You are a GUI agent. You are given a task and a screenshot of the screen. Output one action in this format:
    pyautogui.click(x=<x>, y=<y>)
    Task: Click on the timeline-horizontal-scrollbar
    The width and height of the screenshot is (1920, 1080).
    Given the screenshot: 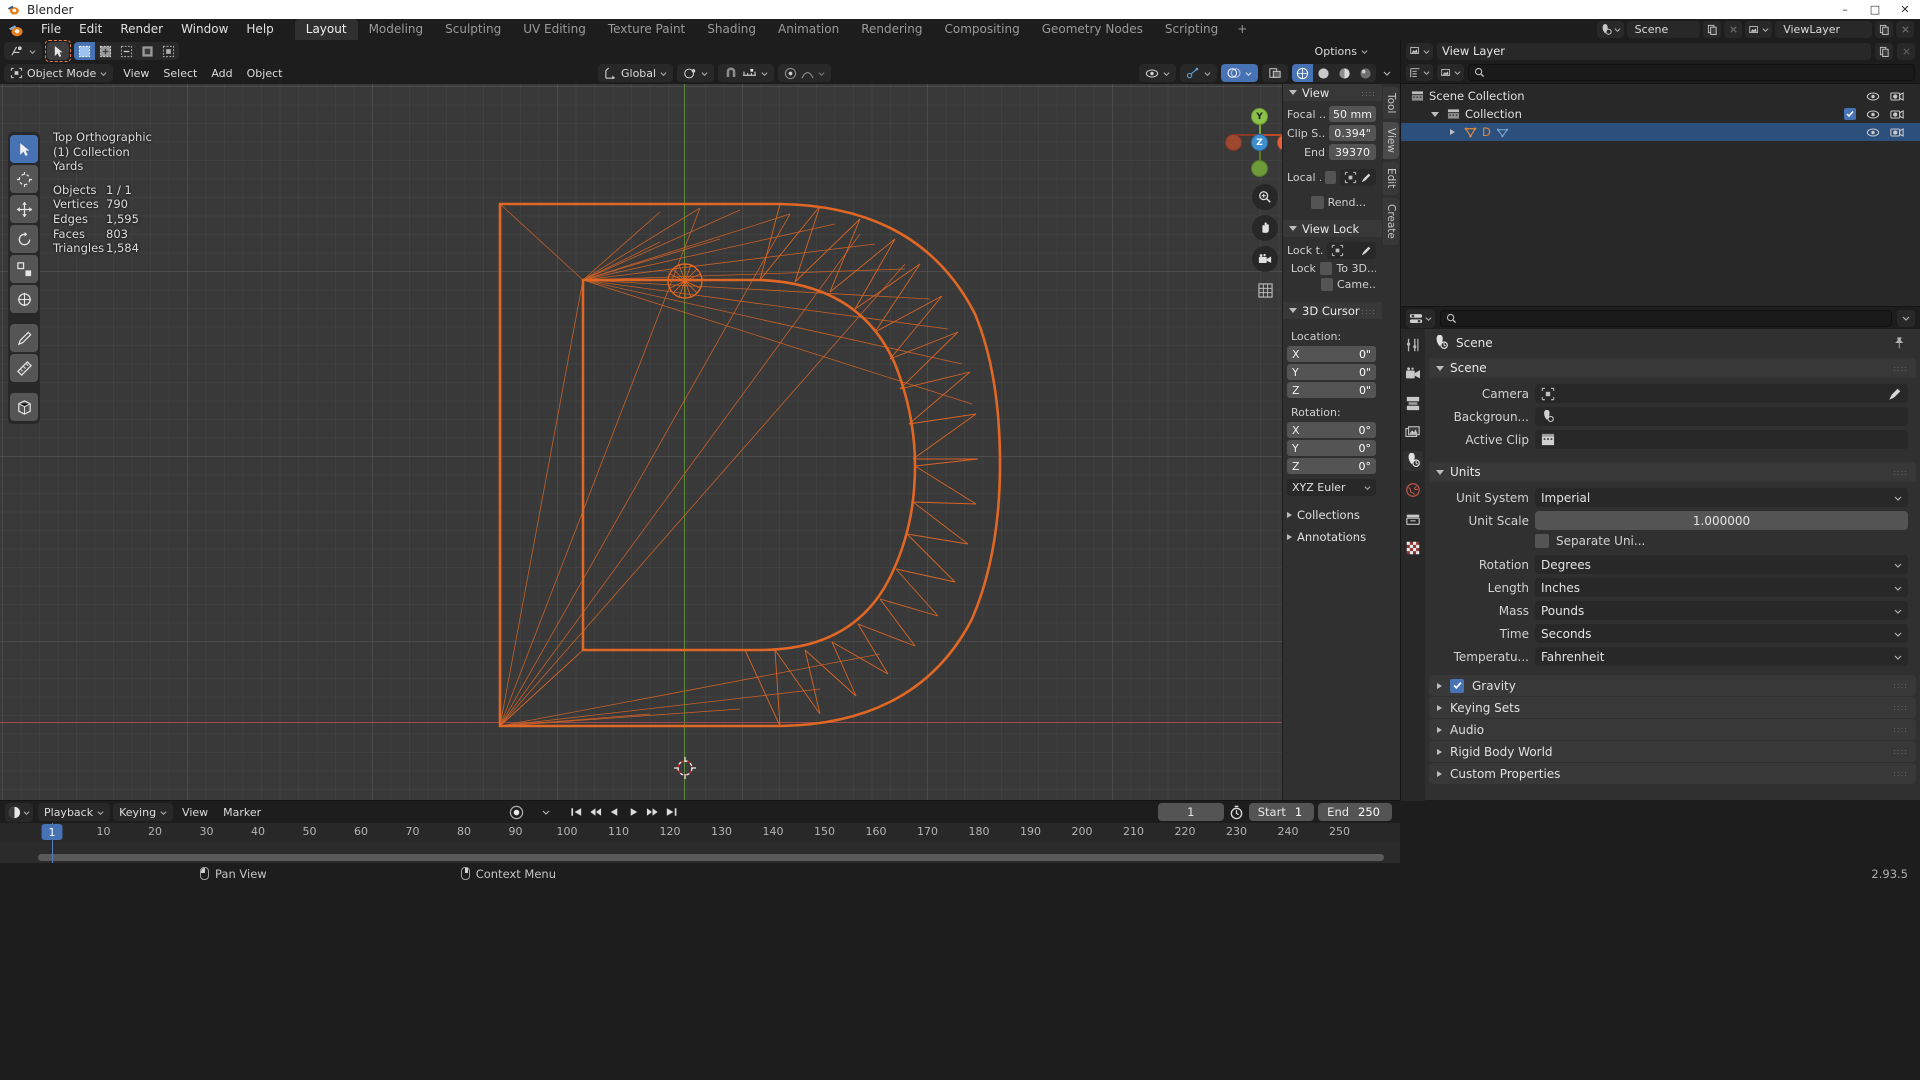 What is the action you would take?
    pyautogui.click(x=711, y=857)
    